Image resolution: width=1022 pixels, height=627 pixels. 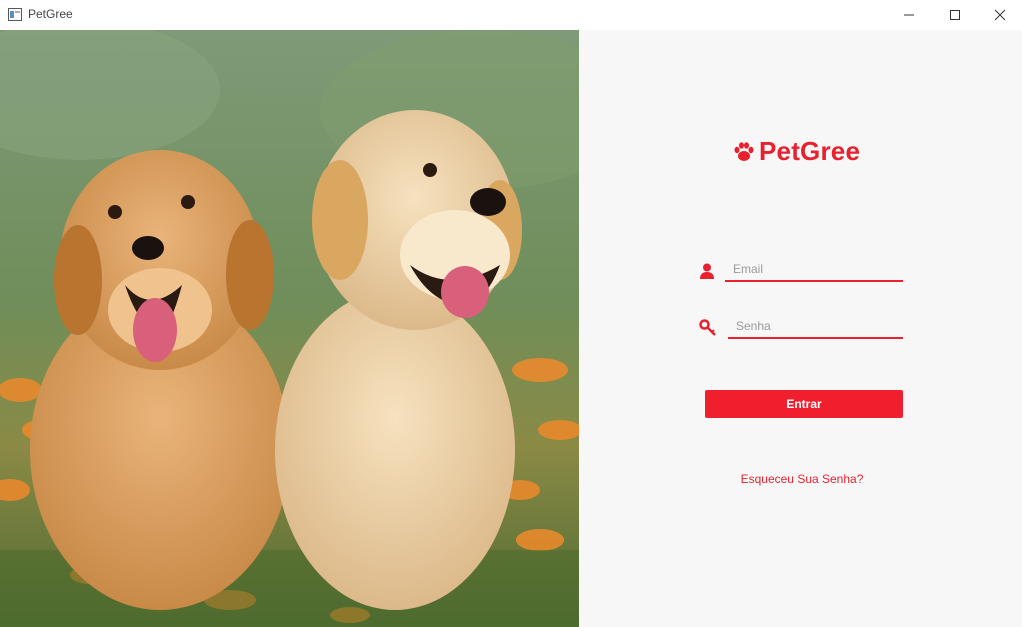 What do you see at coordinates (511, 15) in the screenshot?
I see `window-titlebar: PetGree` at bounding box center [511, 15].